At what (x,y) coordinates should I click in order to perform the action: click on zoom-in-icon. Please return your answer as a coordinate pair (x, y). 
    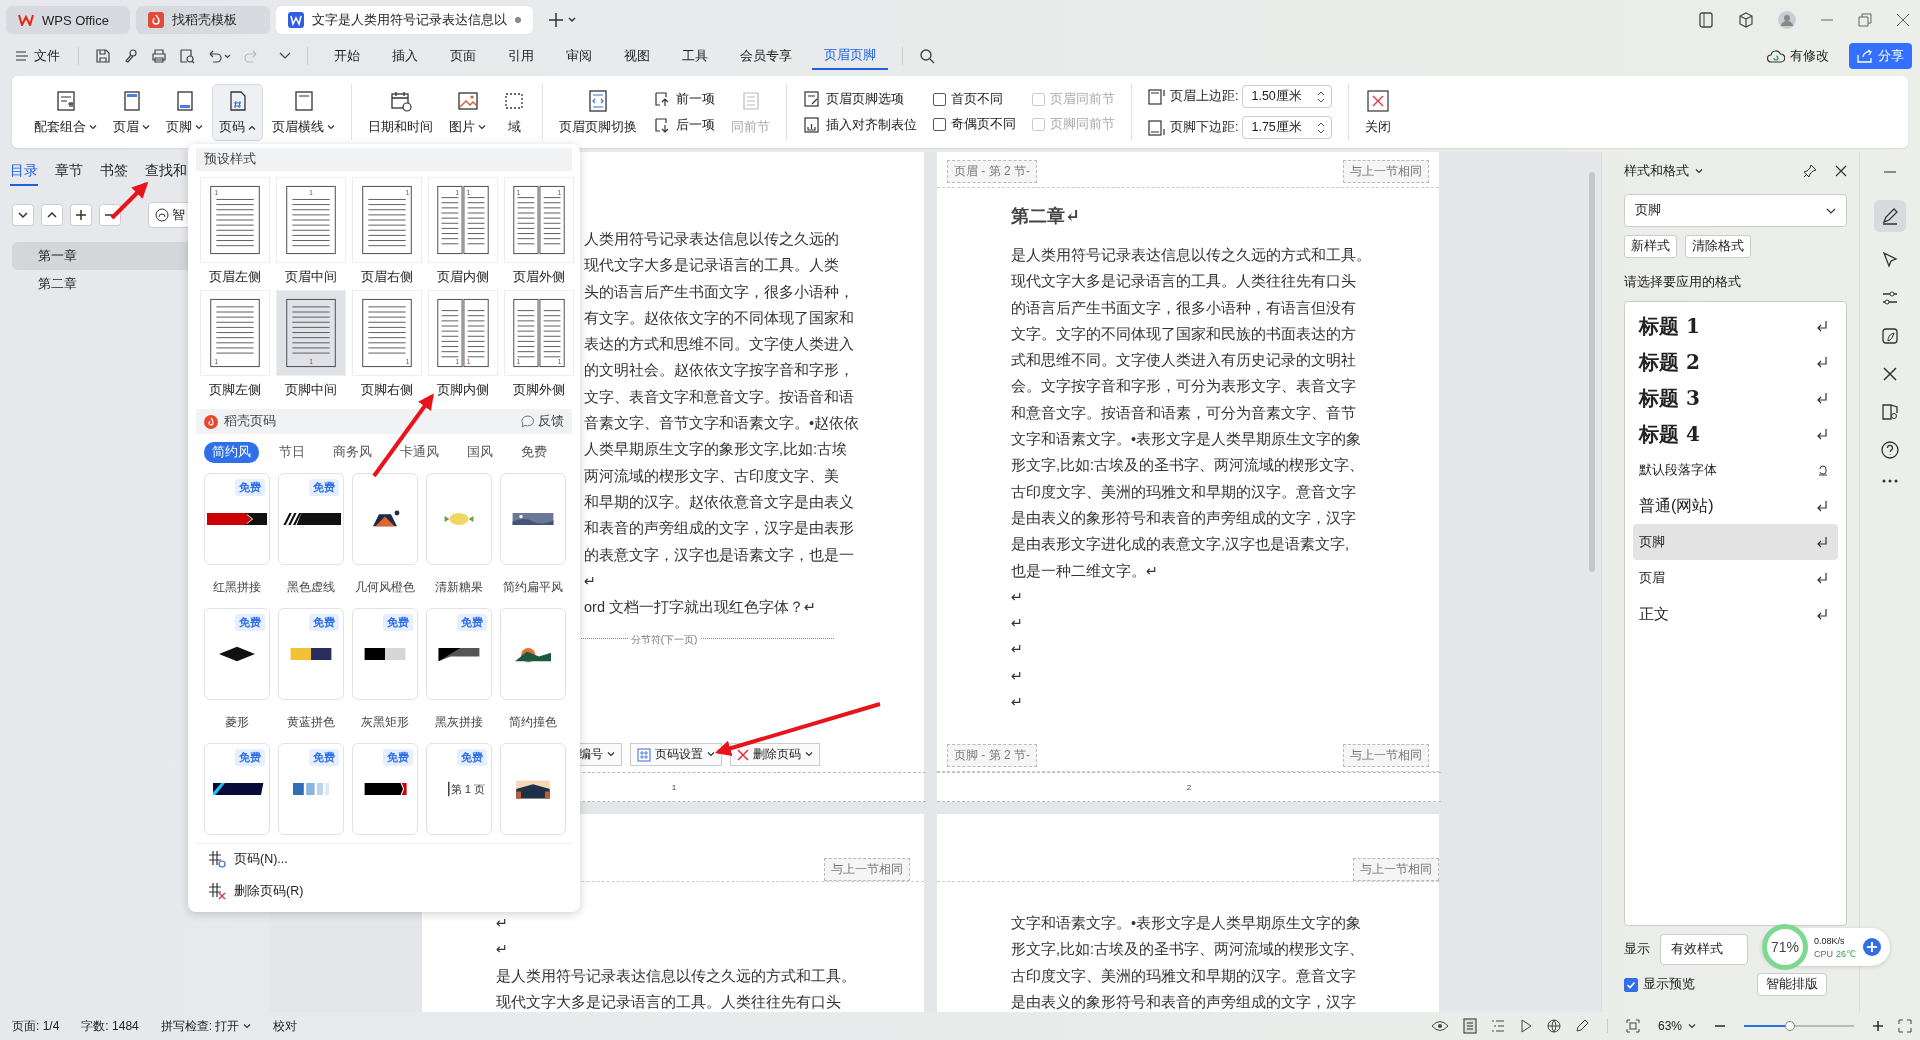
    Looking at the image, I should click on (1878, 1026).